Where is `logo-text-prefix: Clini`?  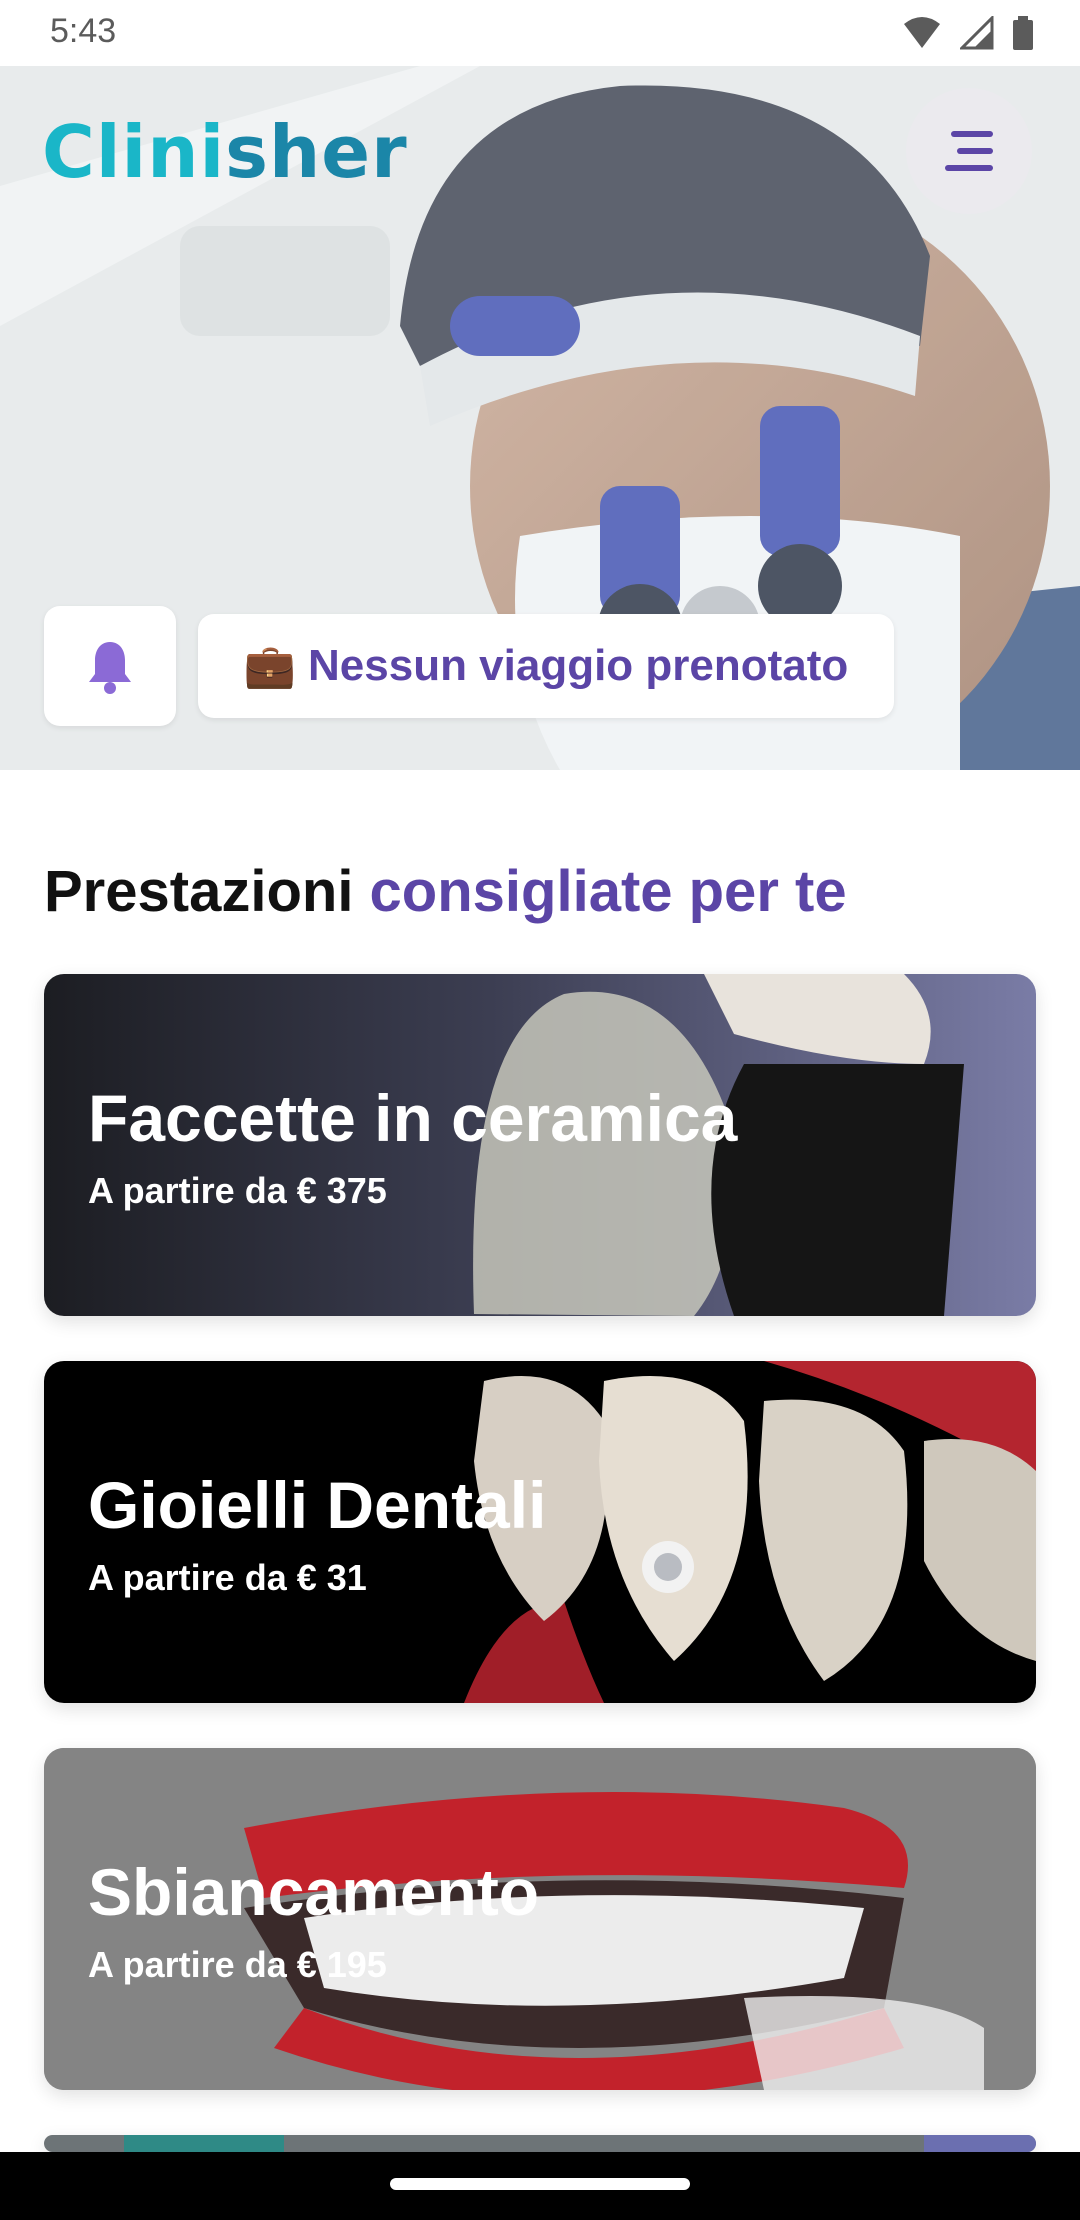
logo-text-prefix: Clini is located at coordinates (134, 152).